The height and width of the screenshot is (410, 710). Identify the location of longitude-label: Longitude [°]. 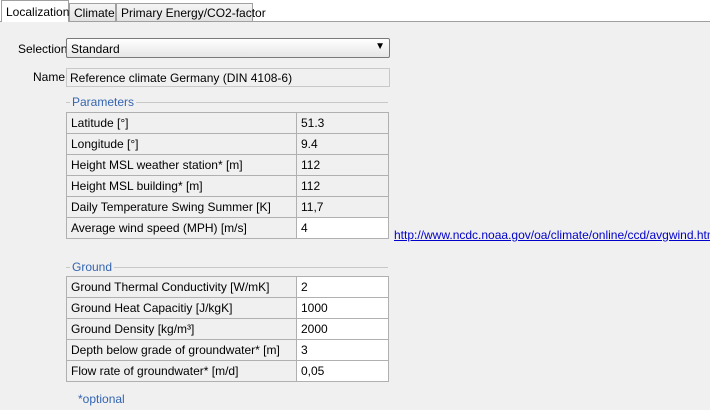
(181, 144).